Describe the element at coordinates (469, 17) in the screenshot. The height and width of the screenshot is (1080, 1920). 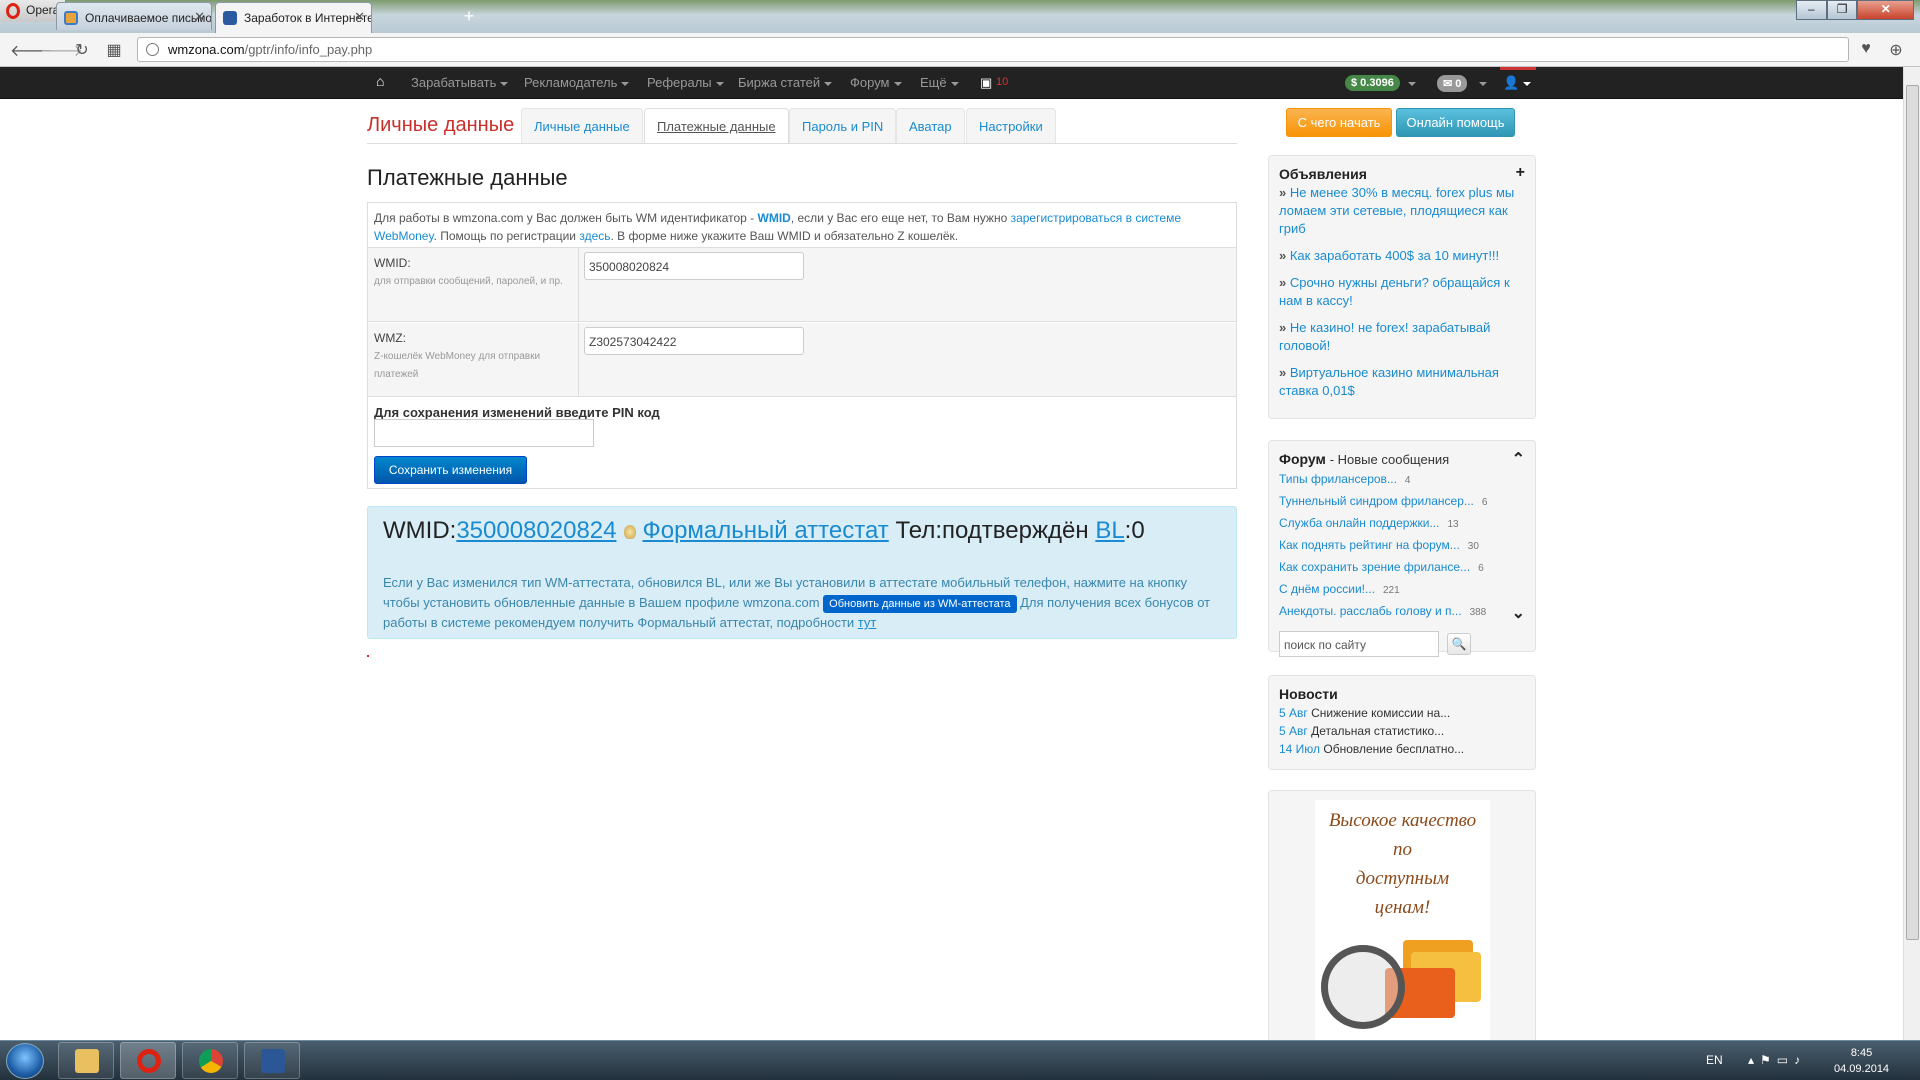
I see `new-tab-button: +` at that location.